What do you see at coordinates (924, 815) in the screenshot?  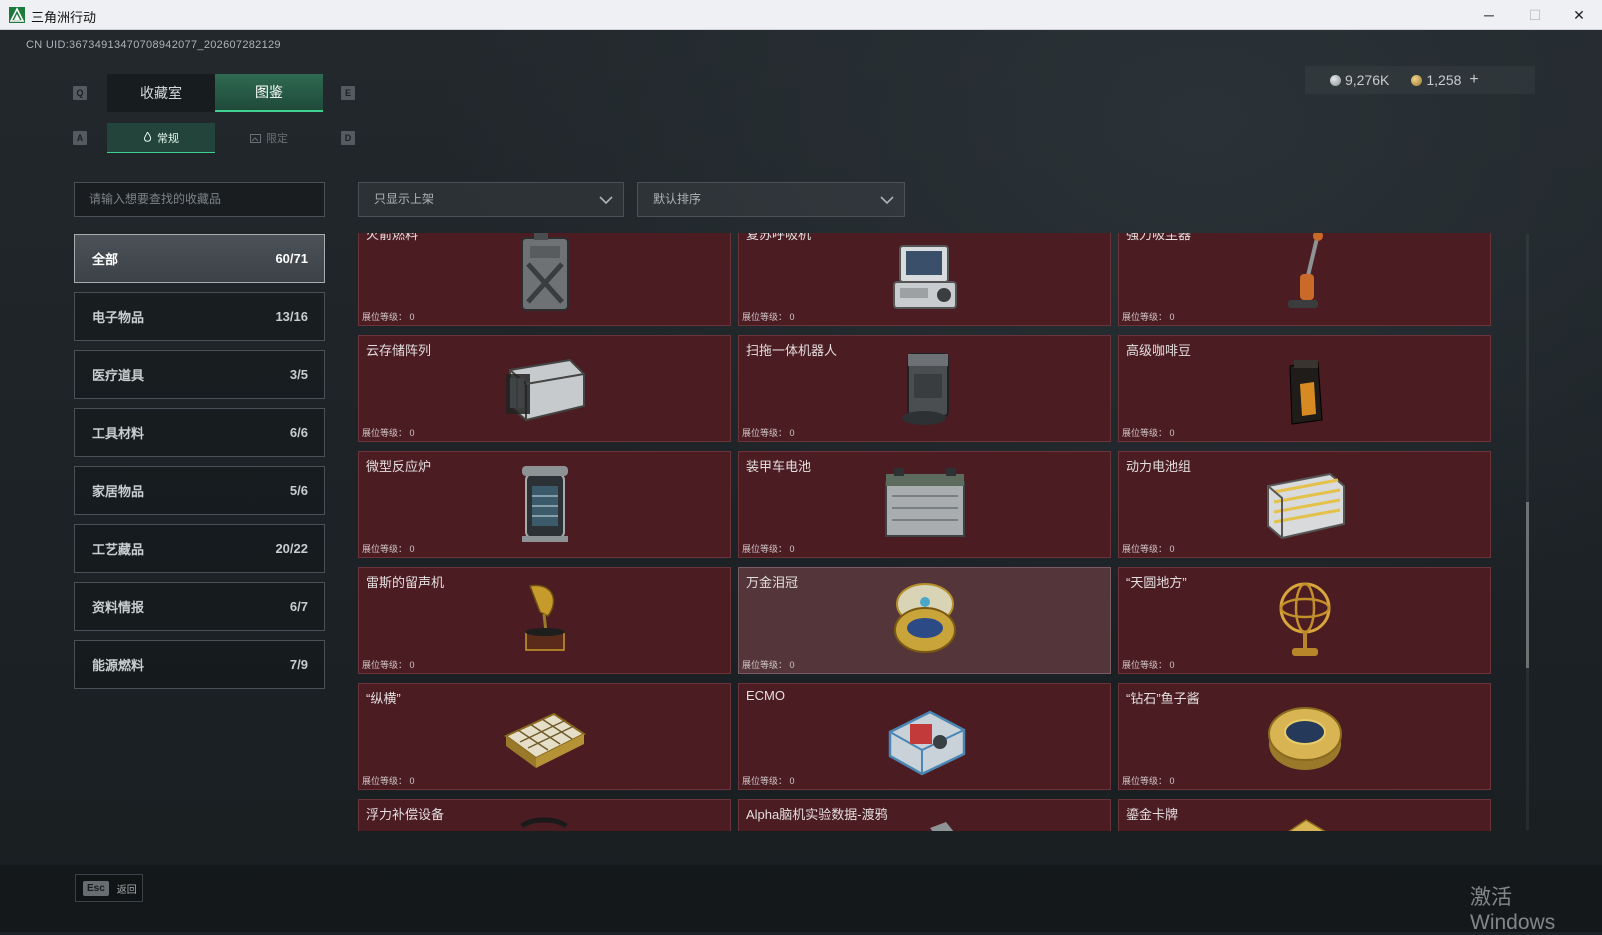 I see `collectible-card: Alpha脑机实验数据-渡鸦 展位等级： 0` at bounding box center [924, 815].